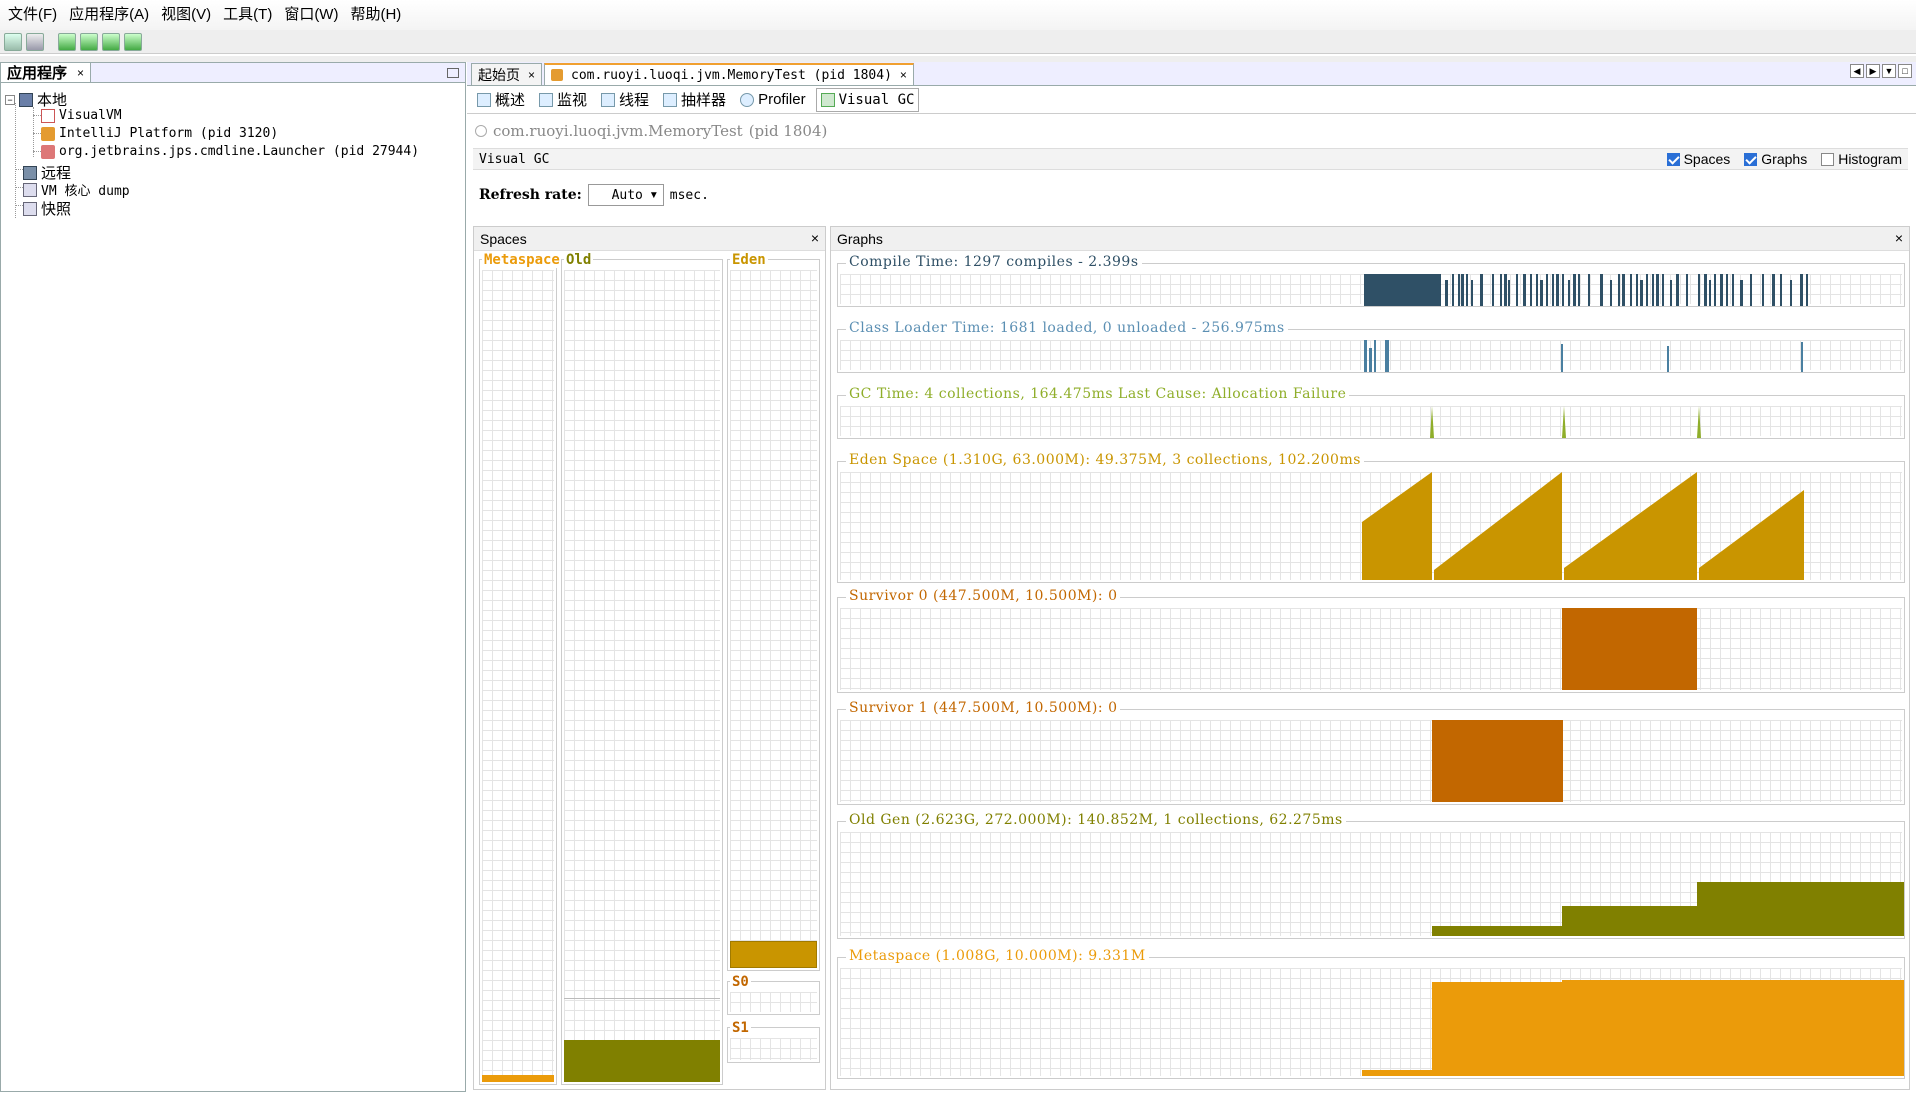 This screenshot has height=1094, width=1916. What do you see at coordinates (1698, 159) in the screenshot?
I see `spaces-checkbox: Spaces` at bounding box center [1698, 159].